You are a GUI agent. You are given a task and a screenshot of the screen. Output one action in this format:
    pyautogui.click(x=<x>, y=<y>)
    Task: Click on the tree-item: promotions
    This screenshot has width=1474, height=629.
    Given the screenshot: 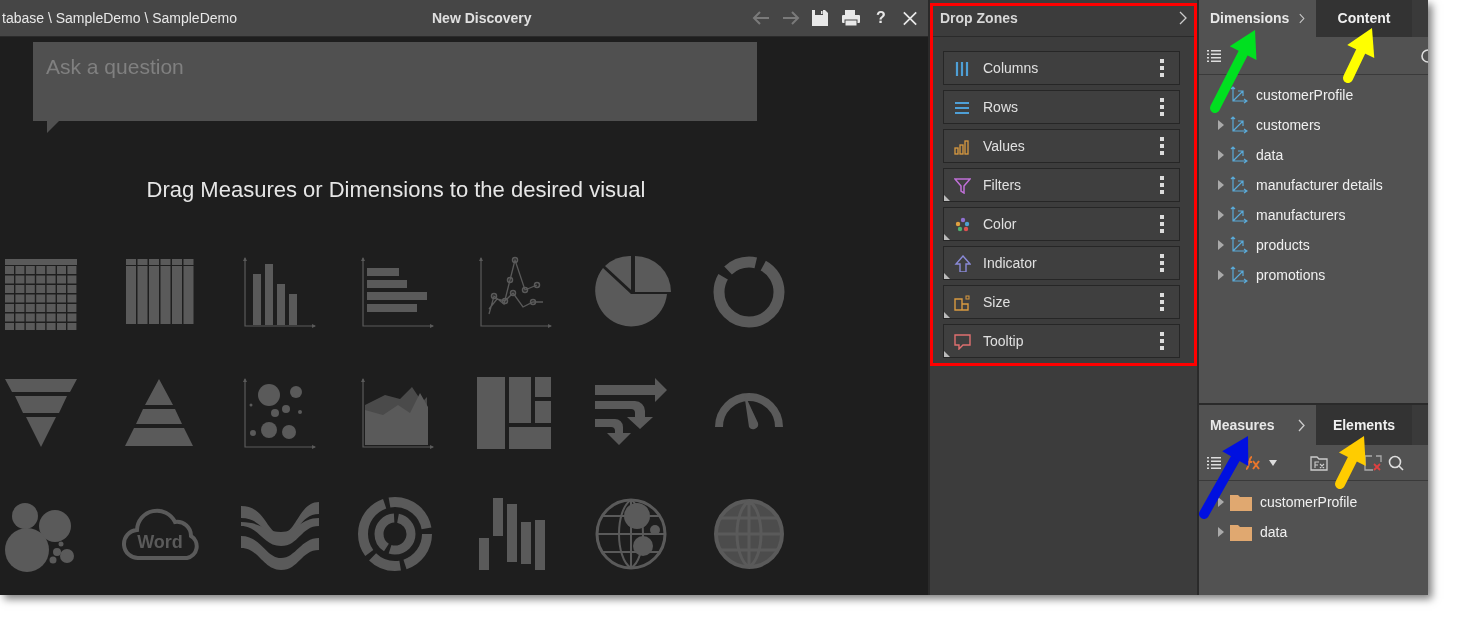 What is the action you would take?
    pyautogui.click(x=1313, y=275)
    